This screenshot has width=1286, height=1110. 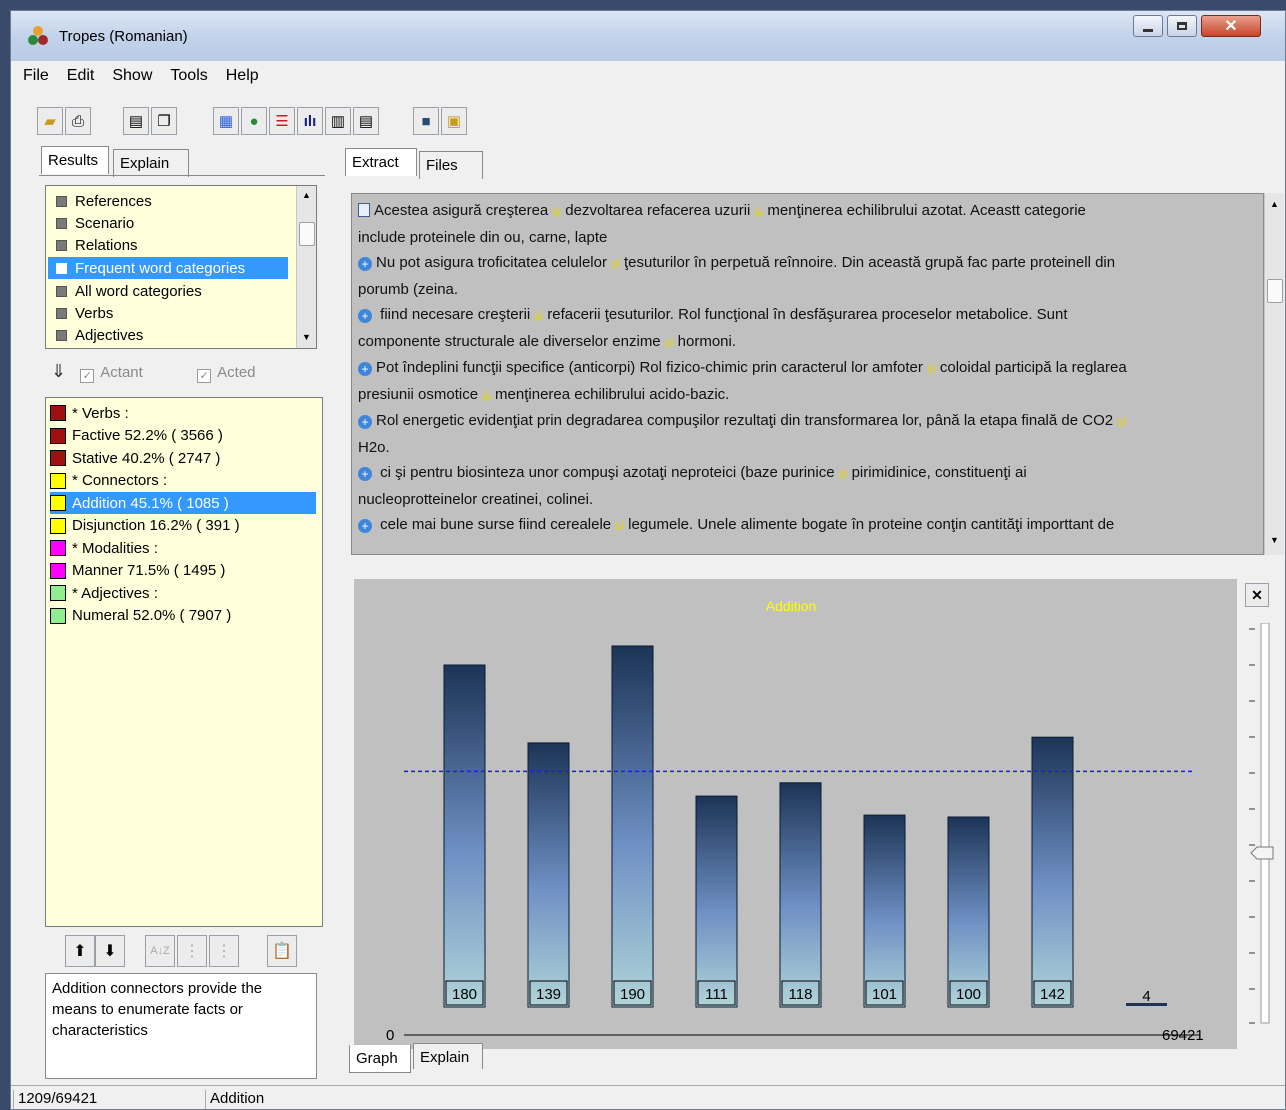 What do you see at coordinates (95, 223) in the screenshot?
I see `result-item-scenario: Scenario` at bounding box center [95, 223].